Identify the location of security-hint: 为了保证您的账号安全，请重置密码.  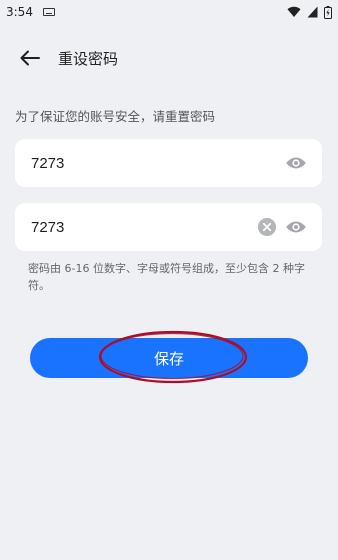
(115, 116).